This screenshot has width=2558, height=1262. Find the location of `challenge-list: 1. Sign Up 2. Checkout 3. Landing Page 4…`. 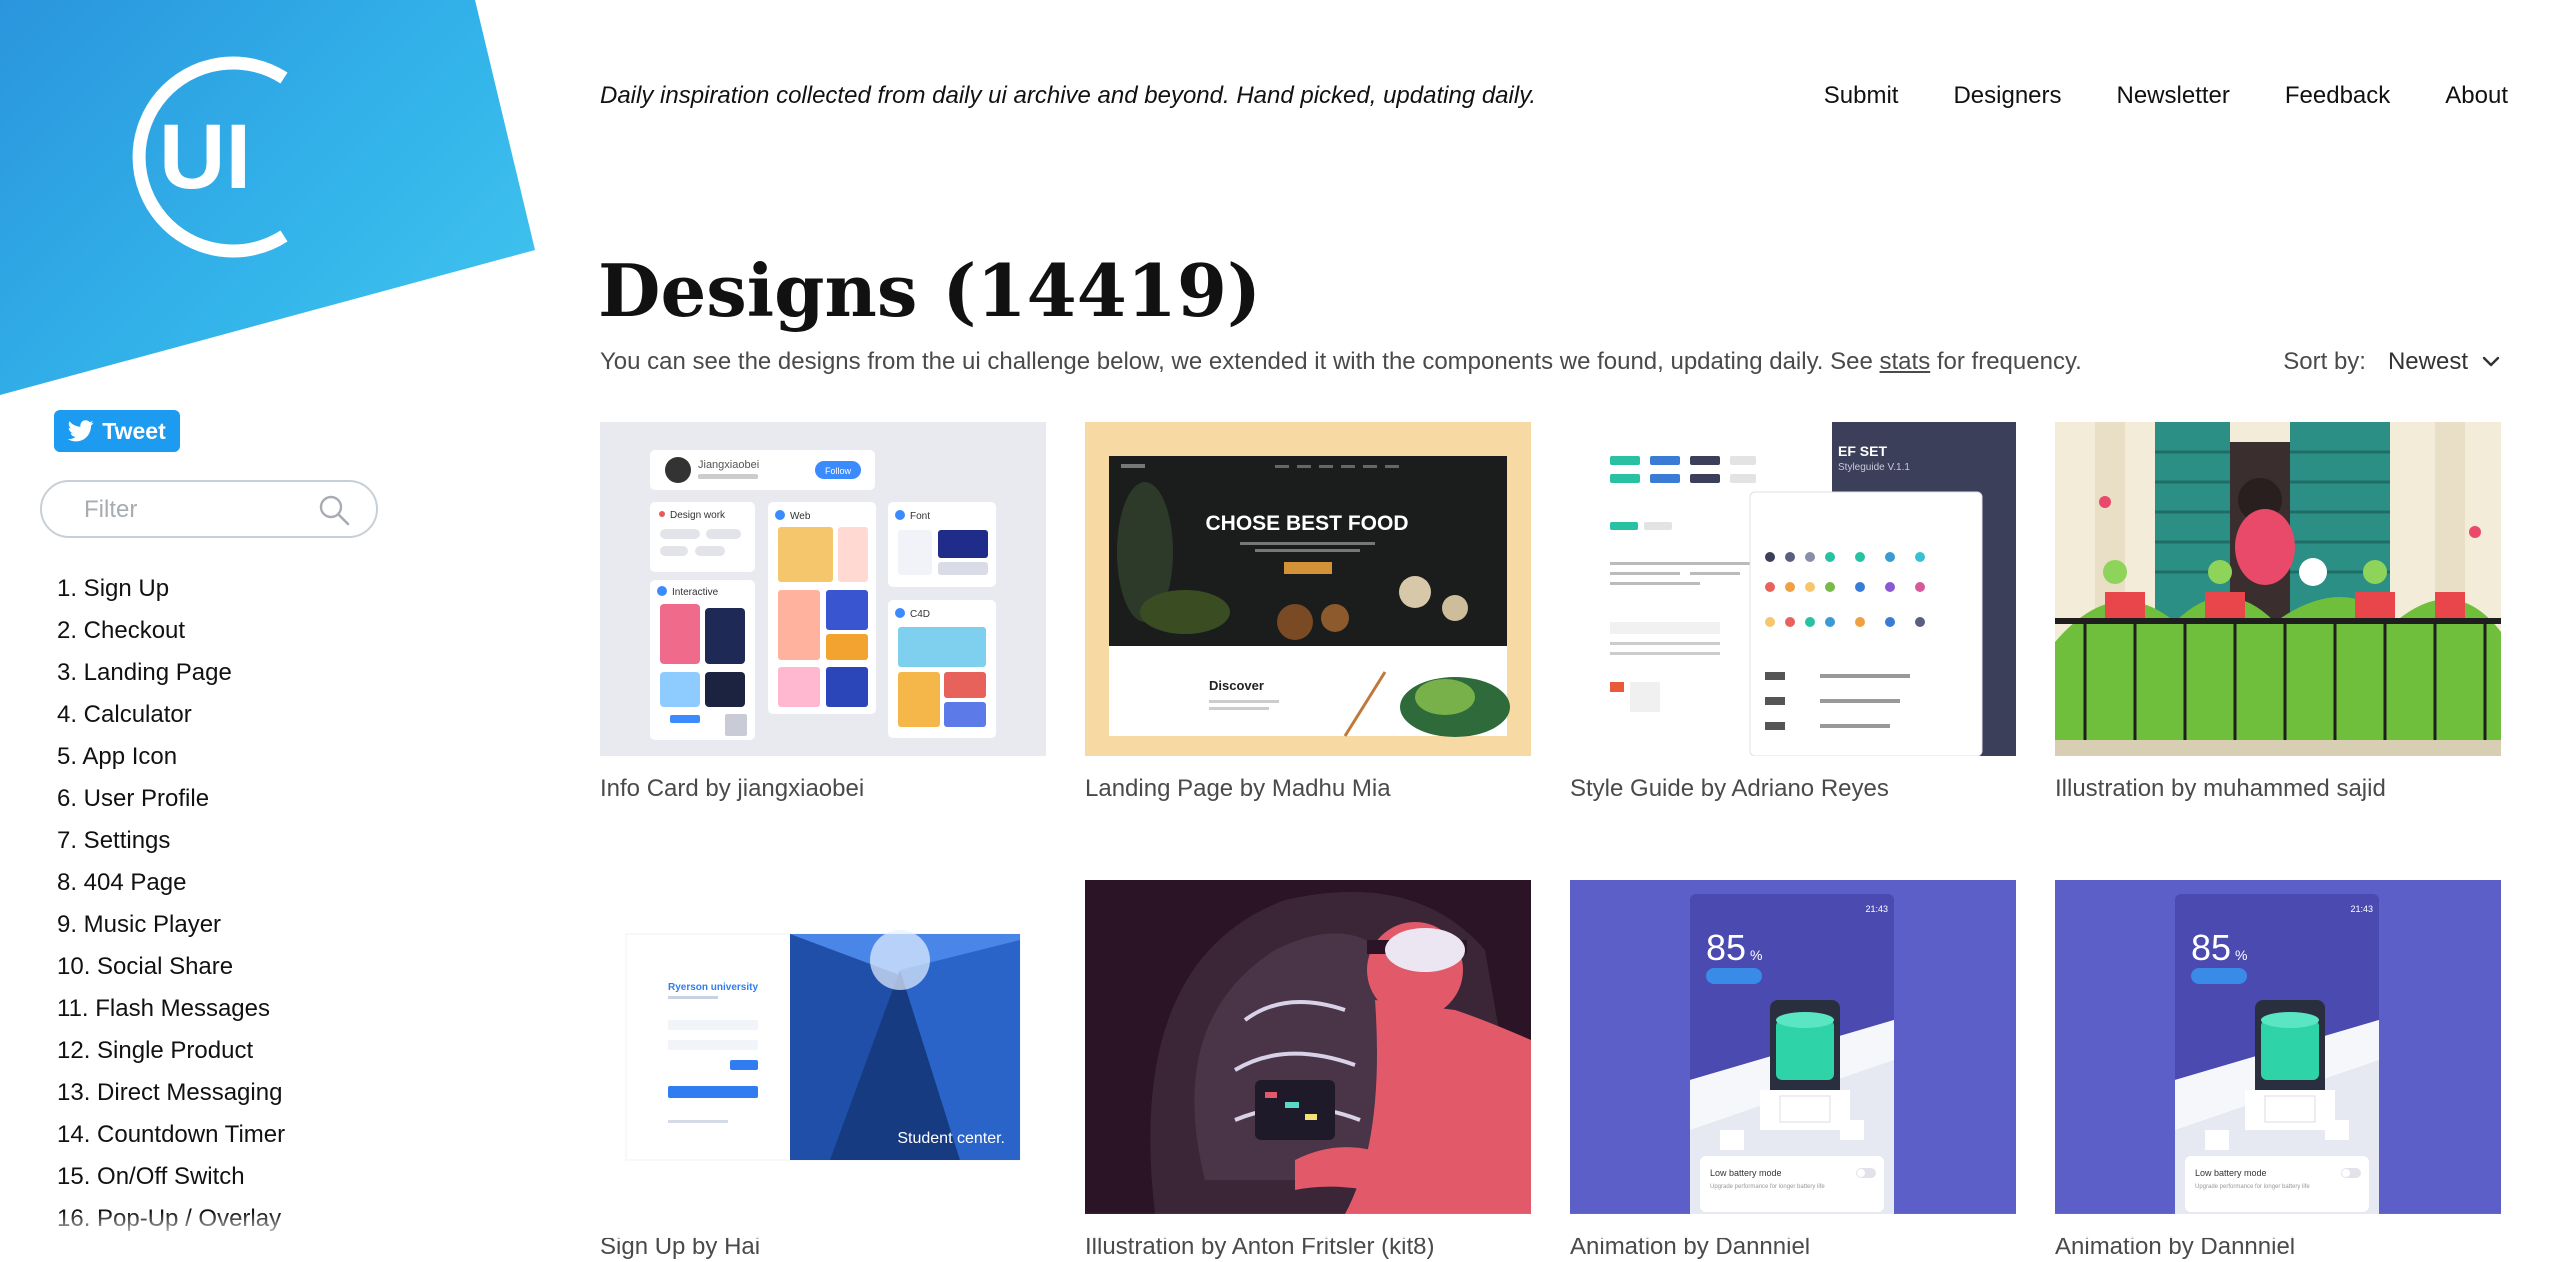

challenge-list: 1. Sign Up 2. Checkout 3. Landing Page 4… is located at coordinates (171, 910).